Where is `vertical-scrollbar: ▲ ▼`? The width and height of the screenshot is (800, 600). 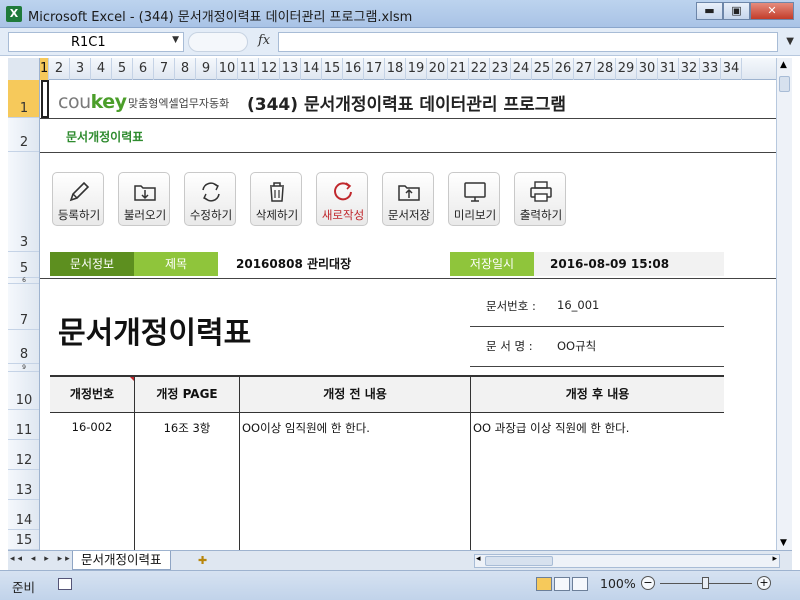
vertical-scrollbar: ▲ ▼ is located at coordinates (784, 304).